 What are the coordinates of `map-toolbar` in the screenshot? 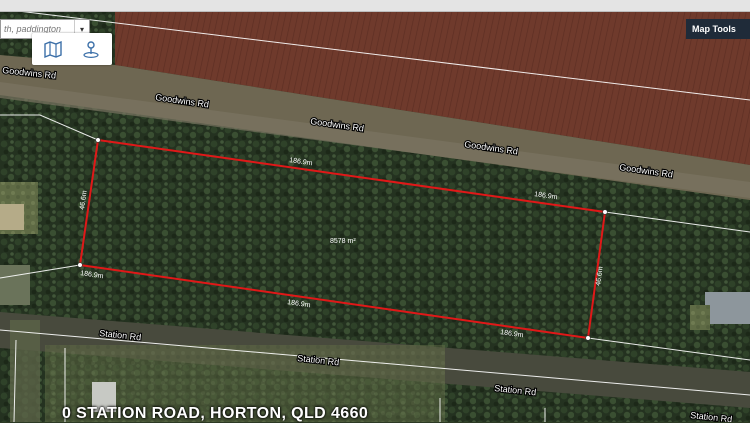 It's located at (72, 49).